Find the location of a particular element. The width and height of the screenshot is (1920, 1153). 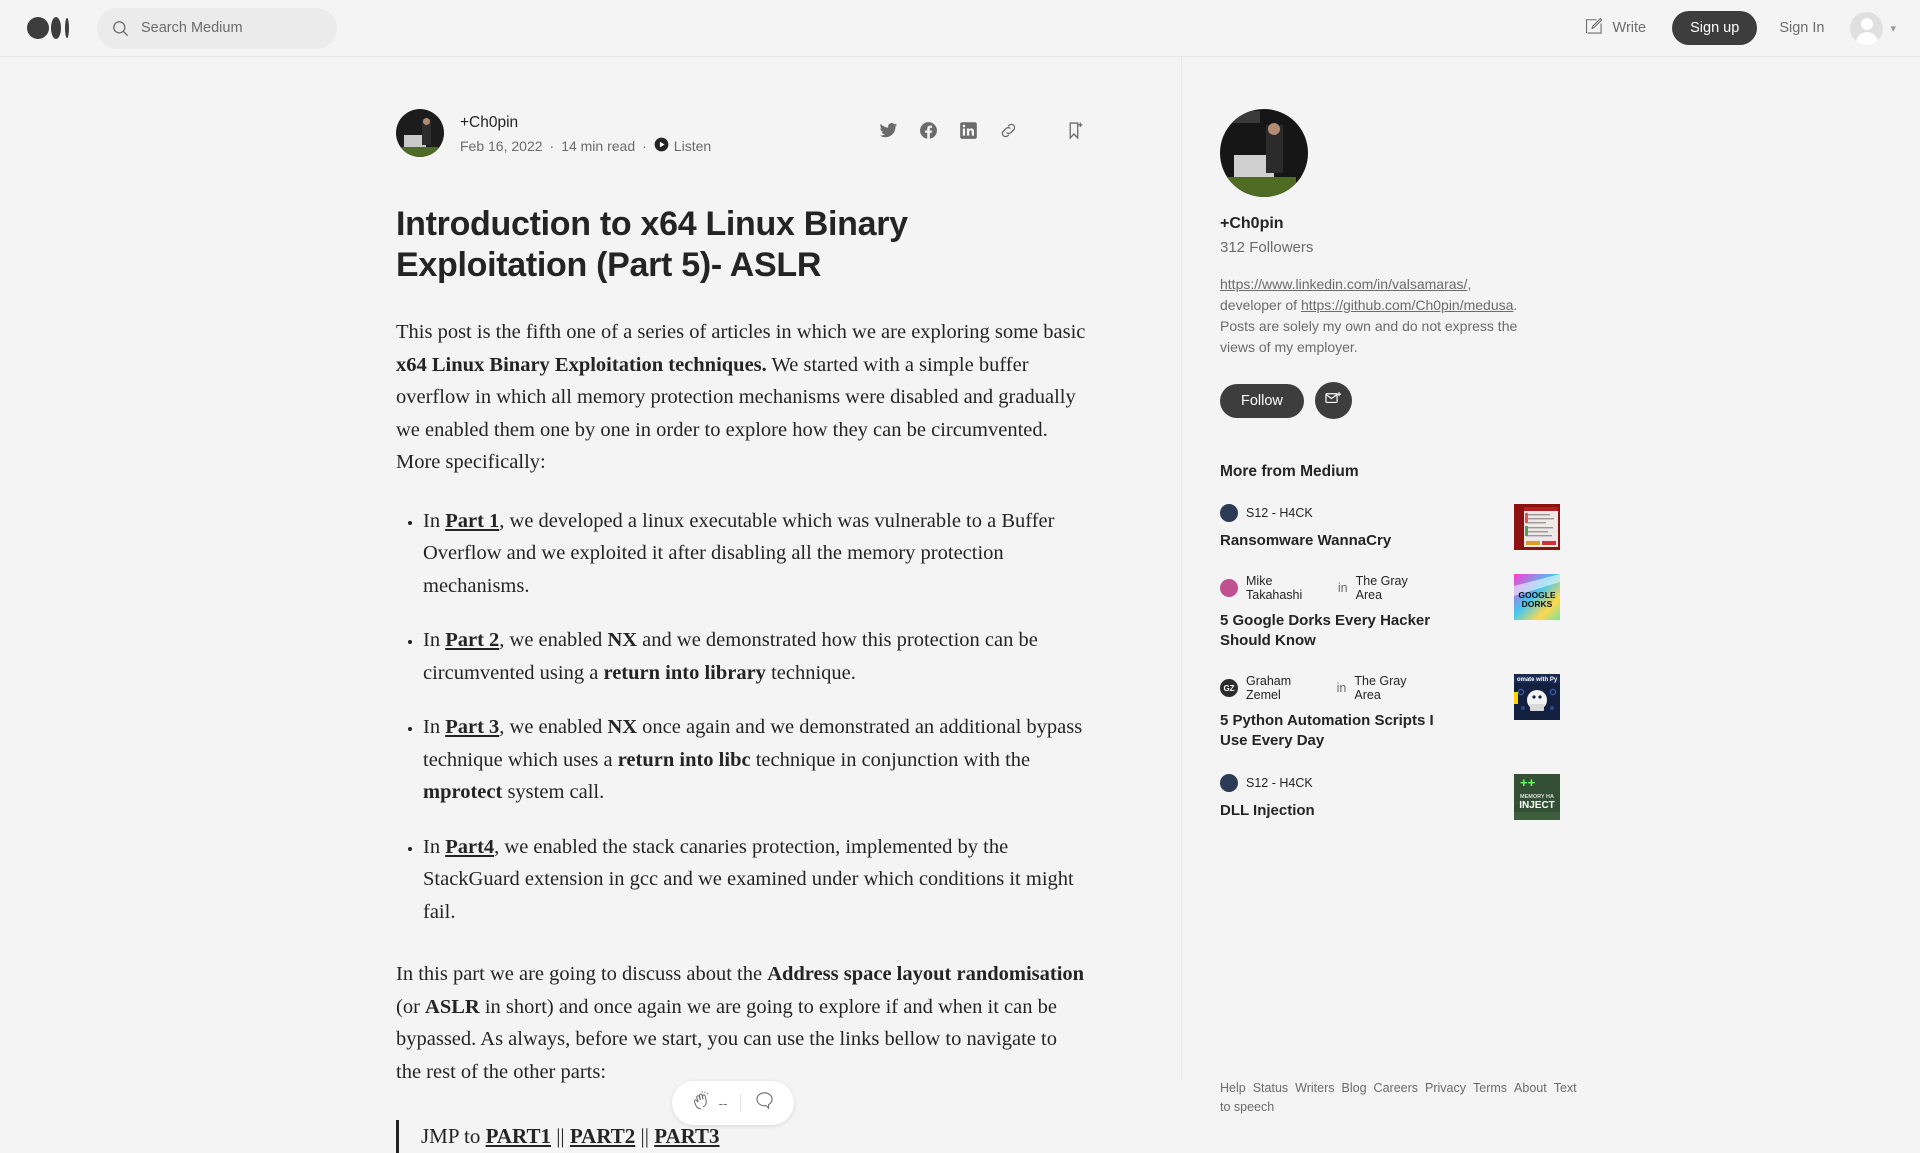

author-avatar is located at coordinates (420, 133).